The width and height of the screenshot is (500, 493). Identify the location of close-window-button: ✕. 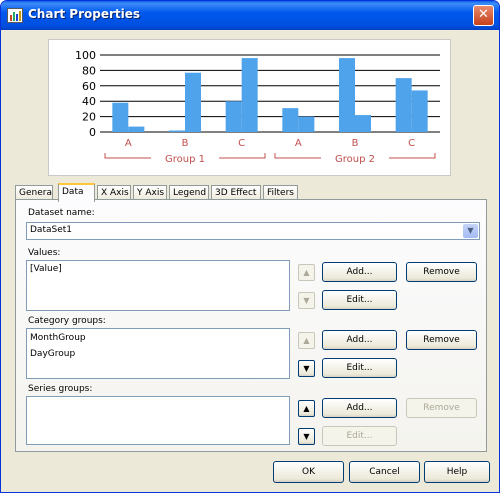
(483, 15).